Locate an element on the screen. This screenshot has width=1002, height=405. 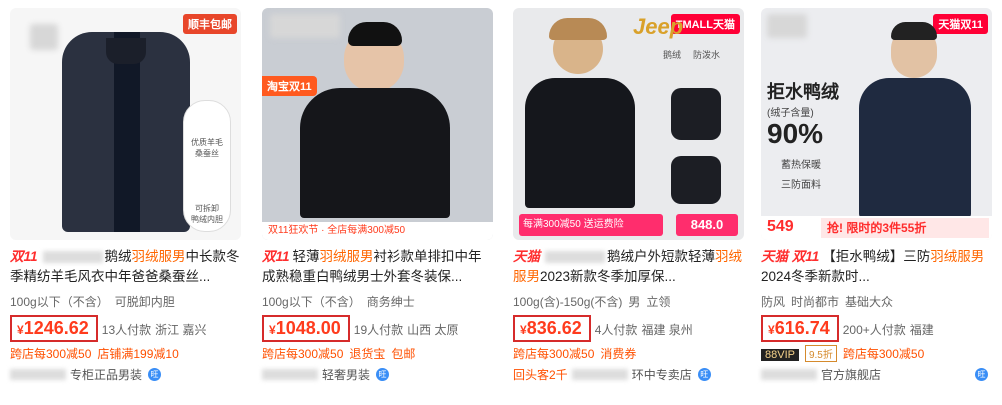
sales-count: 13人付款 is located at coordinates (126, 330).